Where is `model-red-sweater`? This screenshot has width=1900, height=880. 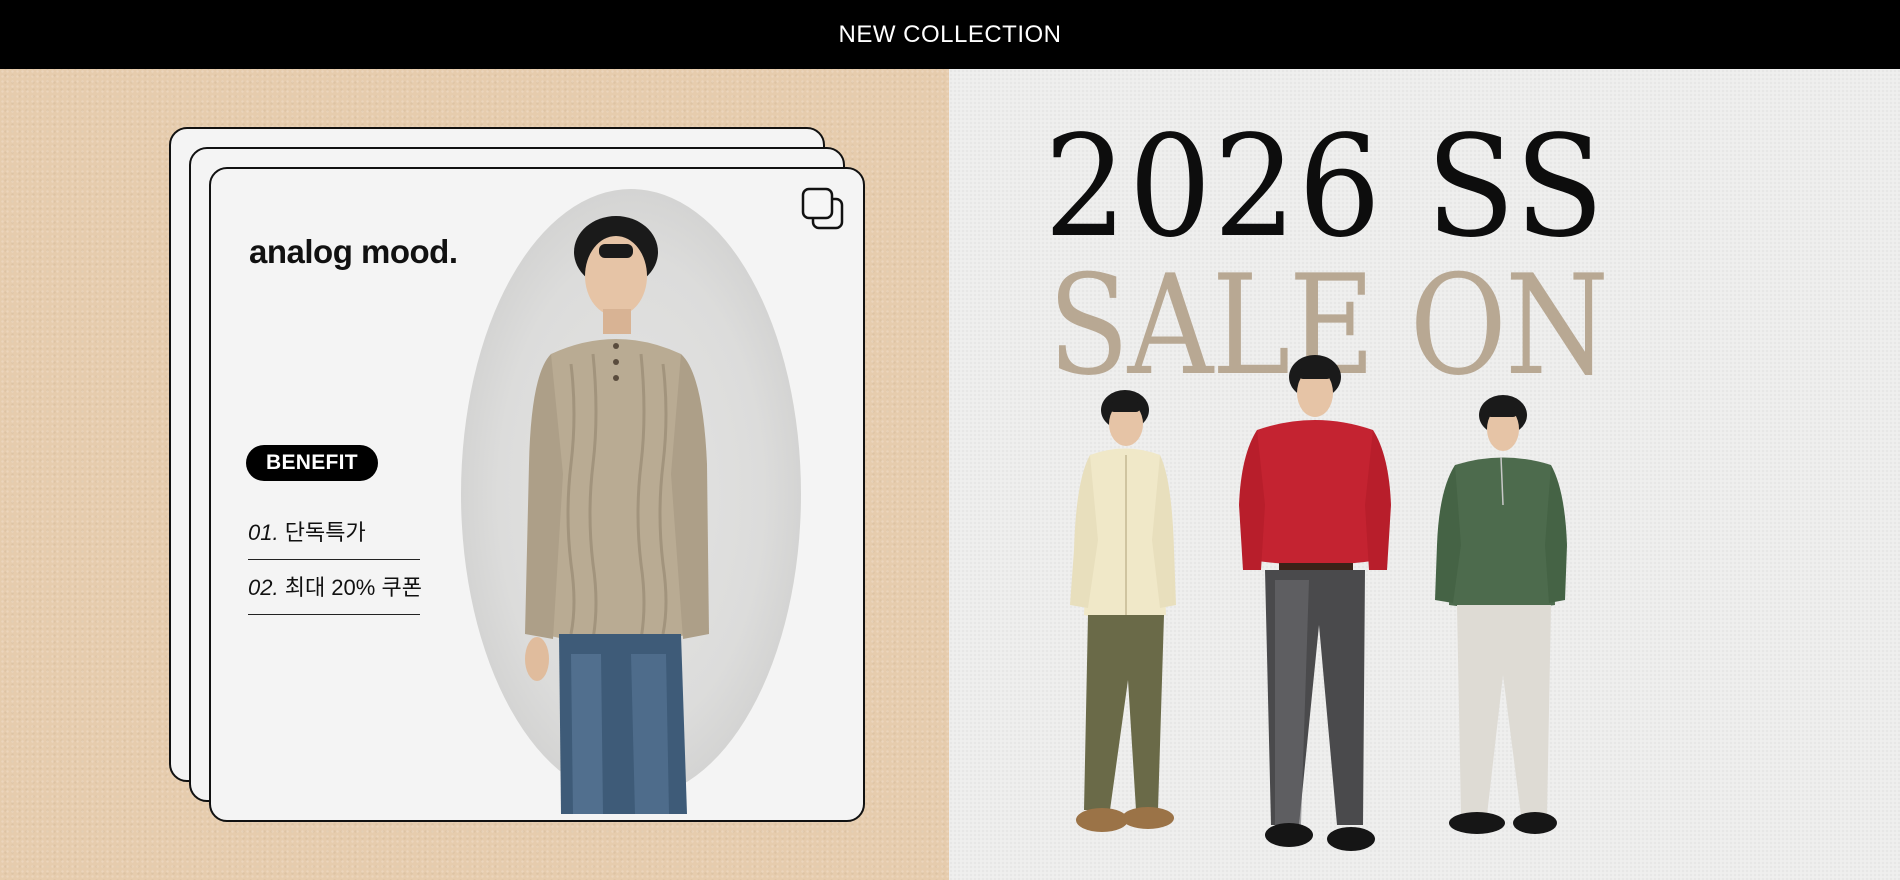 model-red-sweater is located at coordinates (1315, 603).